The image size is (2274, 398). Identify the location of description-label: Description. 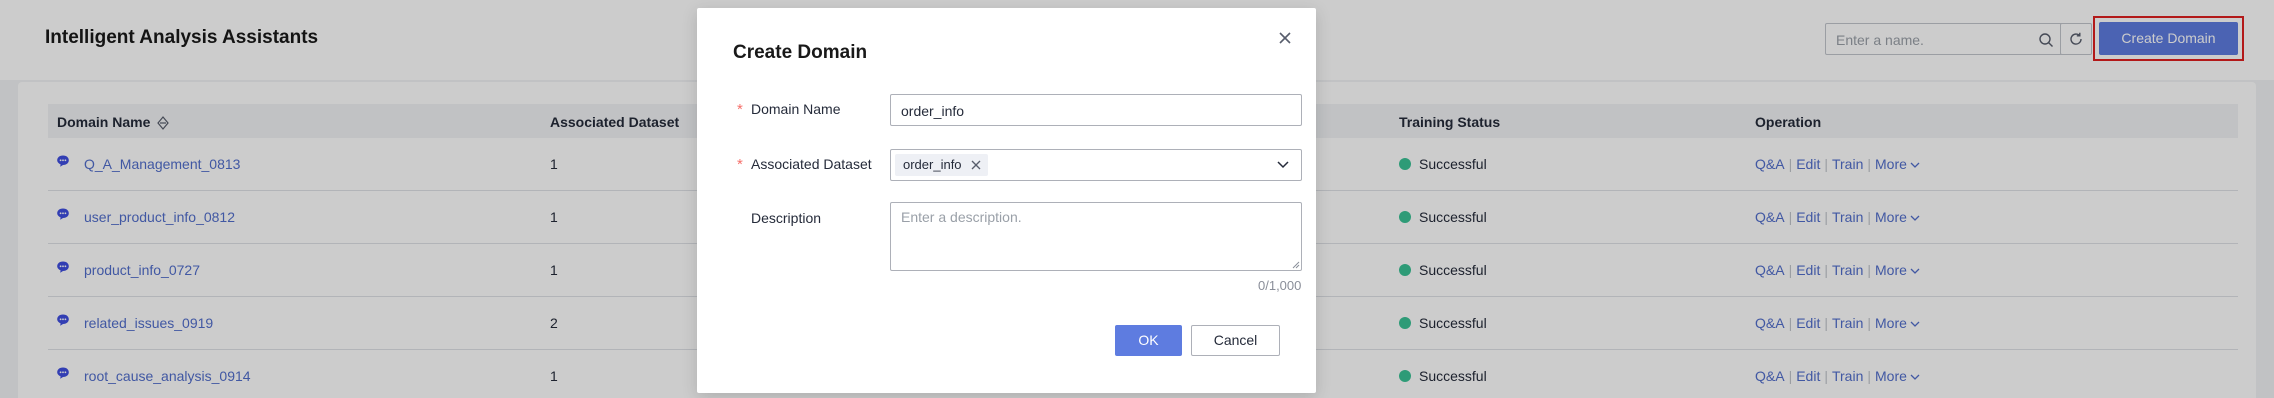
(786, 218).